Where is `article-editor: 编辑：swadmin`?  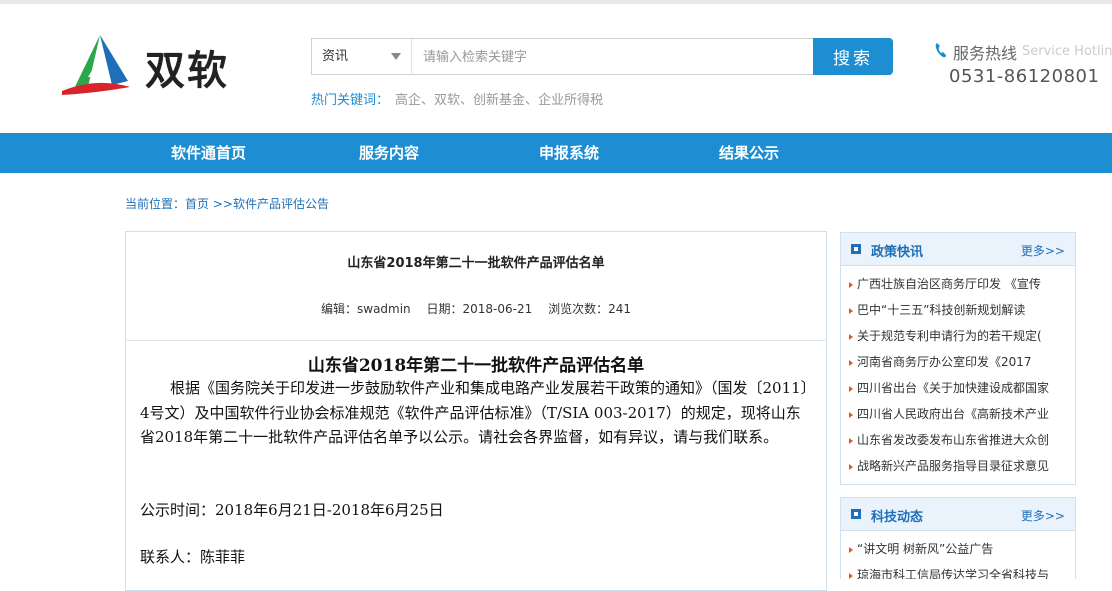
article-editor: 编辑：swadmin is located at coordinates (366, 309).